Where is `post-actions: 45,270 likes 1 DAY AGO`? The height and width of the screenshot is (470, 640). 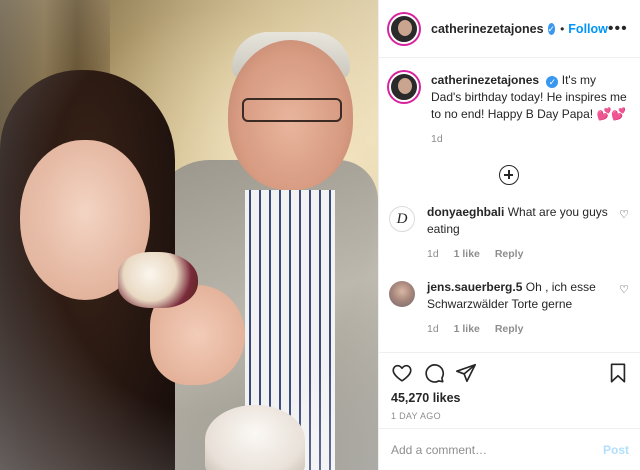 post-actions: 45,270 likes 1 DAY AGO is located at coordinates (509, 388).